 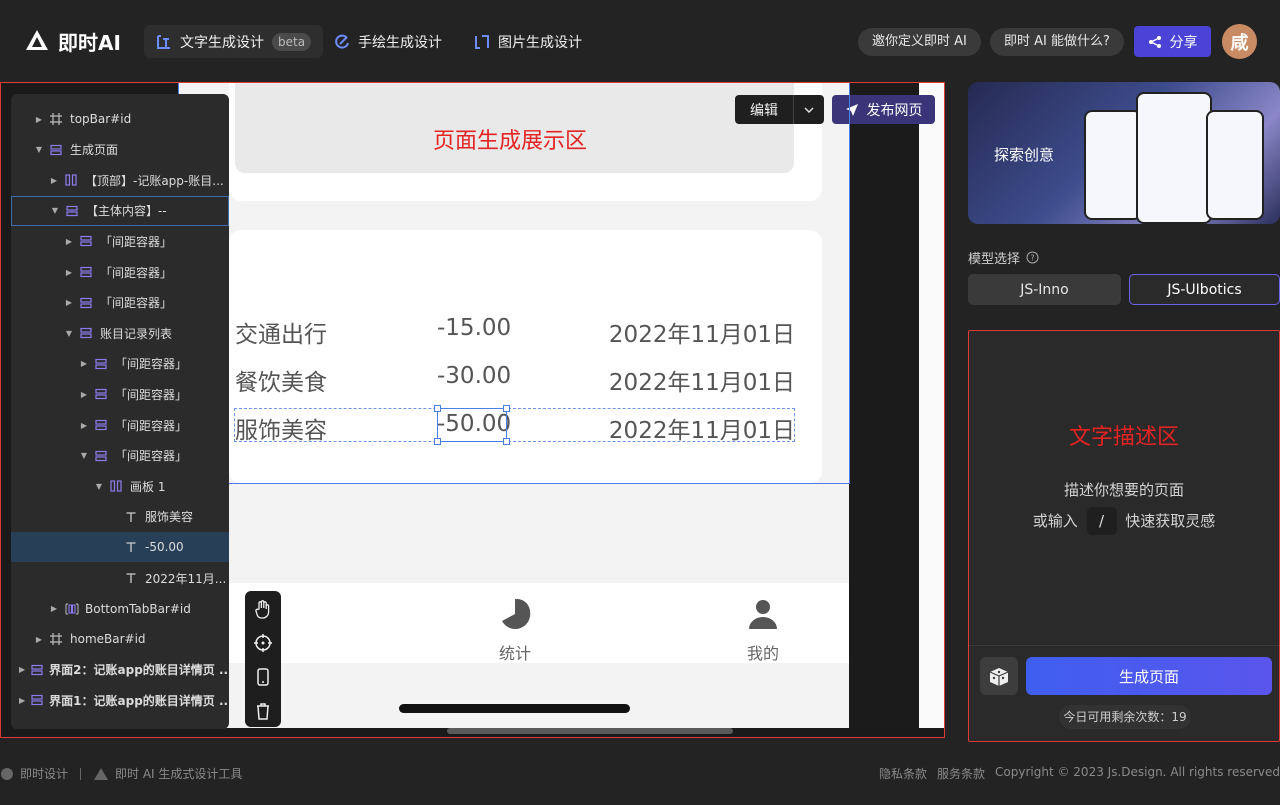 What do you see at coordinates (169, 517) in the screenshot?
I see `layer-label: 服饰美容` at bounding box center [169, 517].